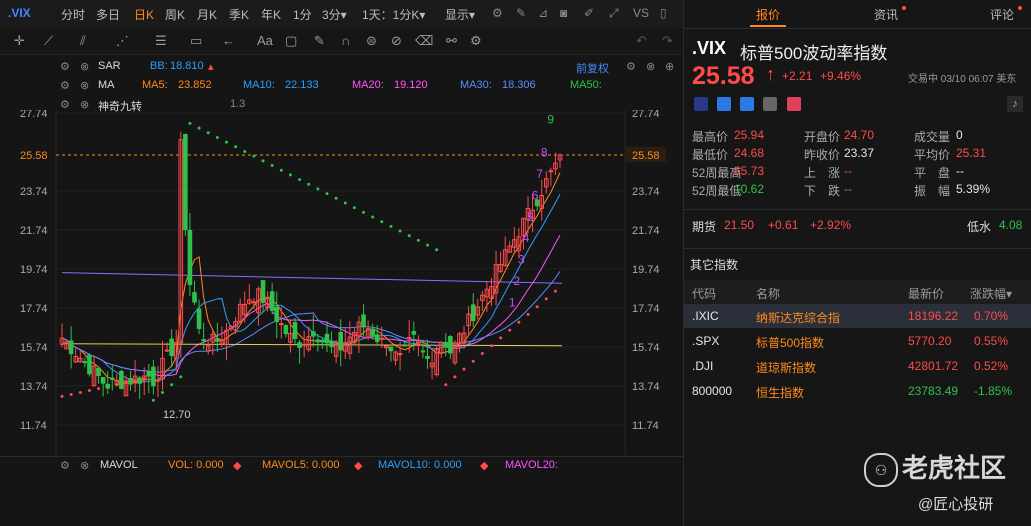 This screenshot has height=526, width=1031. Describe the element at coordinates (535, 195) in the screenshot. I see `td-count: 6` at that location.